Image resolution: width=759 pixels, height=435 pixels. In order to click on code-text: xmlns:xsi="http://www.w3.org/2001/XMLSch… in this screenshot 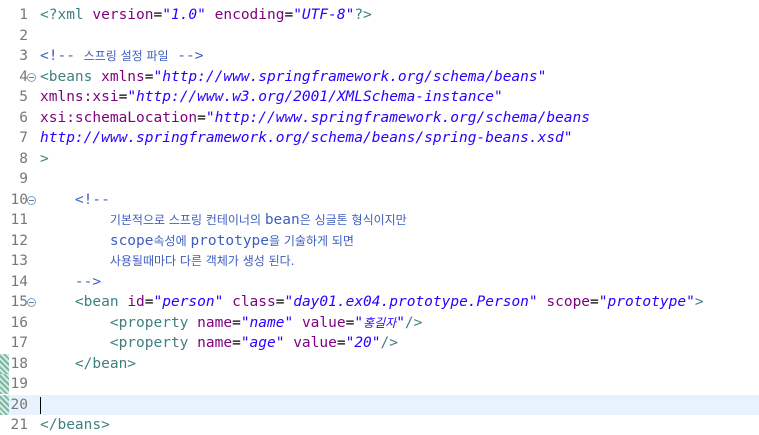, I will do `click(271, 97)`.